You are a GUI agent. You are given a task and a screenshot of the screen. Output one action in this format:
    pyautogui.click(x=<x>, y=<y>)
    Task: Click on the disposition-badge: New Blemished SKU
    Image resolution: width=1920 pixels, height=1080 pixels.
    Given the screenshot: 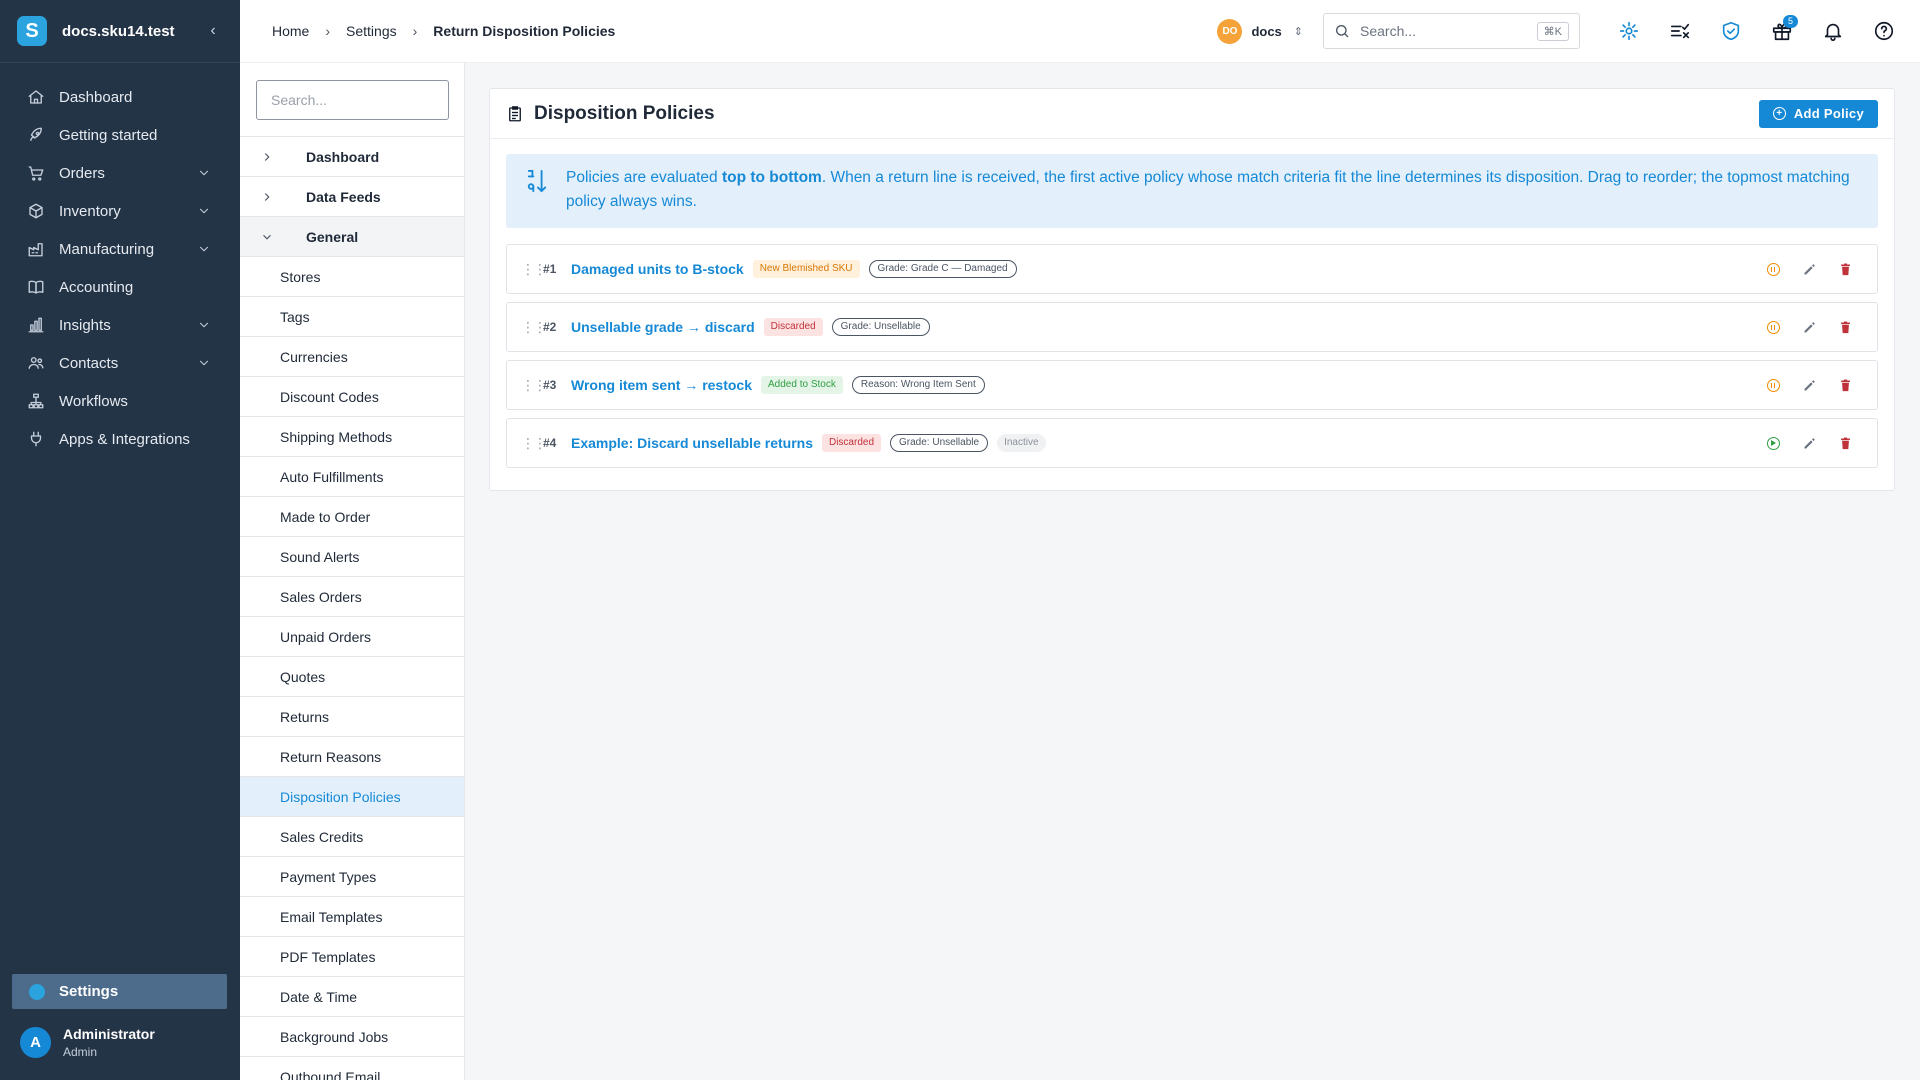 What is the action you would take?
    pyautogui.click(x=806, y=269)
    